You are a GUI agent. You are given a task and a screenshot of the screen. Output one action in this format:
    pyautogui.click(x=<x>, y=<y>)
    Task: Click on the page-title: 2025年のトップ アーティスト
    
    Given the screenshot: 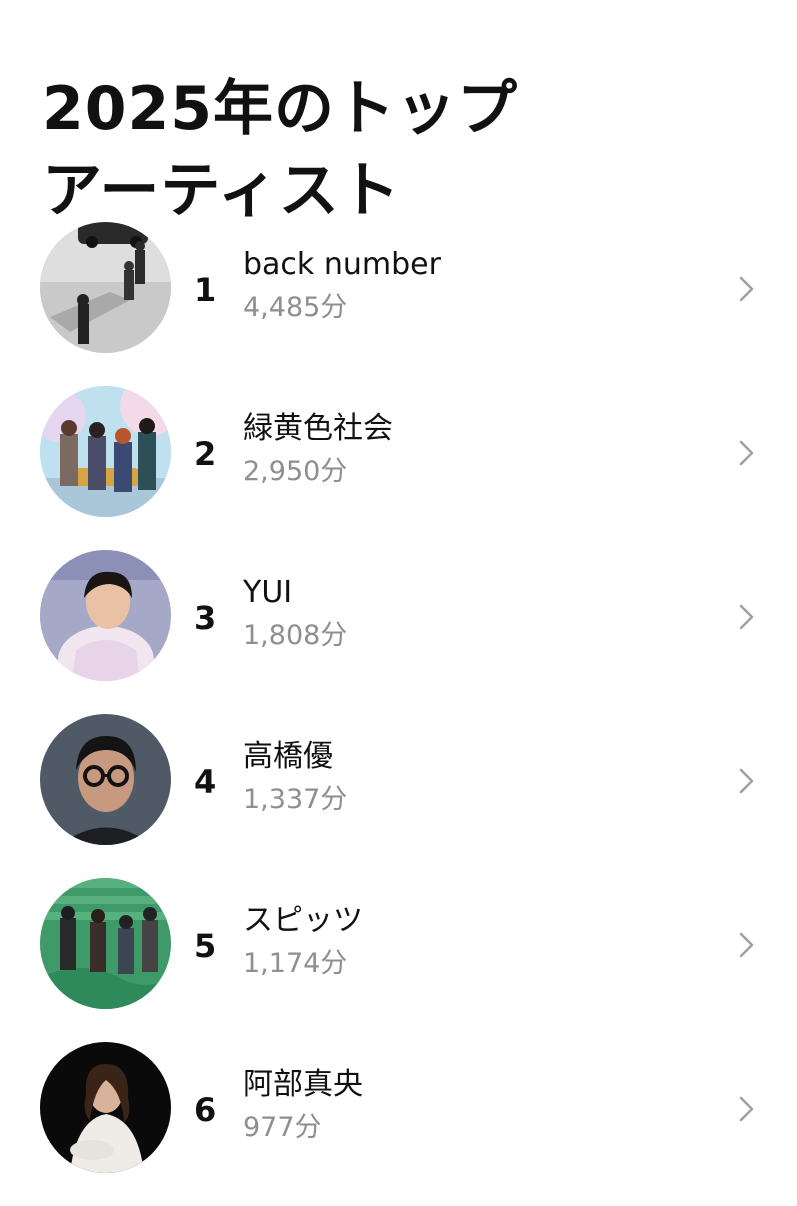 What is the action you would take?
    pyautogui.click(x=392, y=150)
    